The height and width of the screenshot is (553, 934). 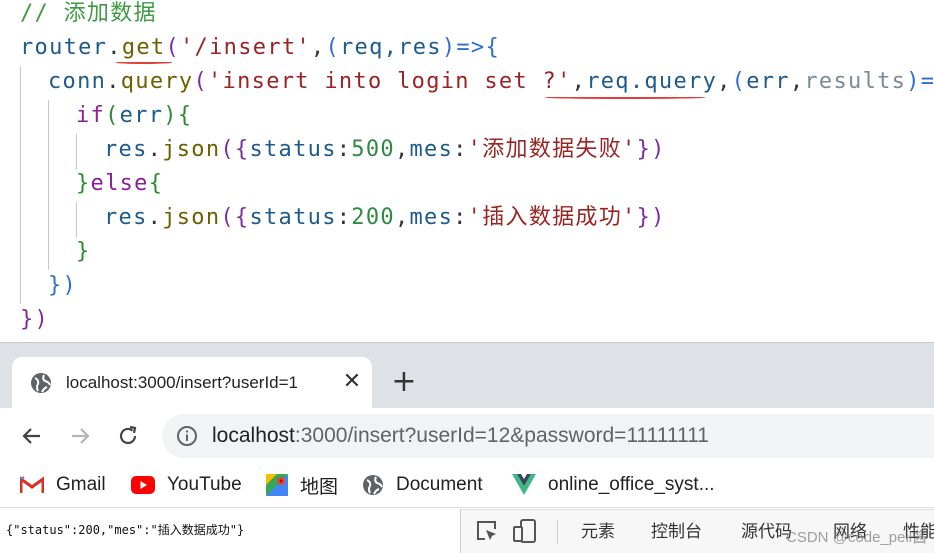 I want to click on code-token: '添加数据失败', so click(x=552, y=149).